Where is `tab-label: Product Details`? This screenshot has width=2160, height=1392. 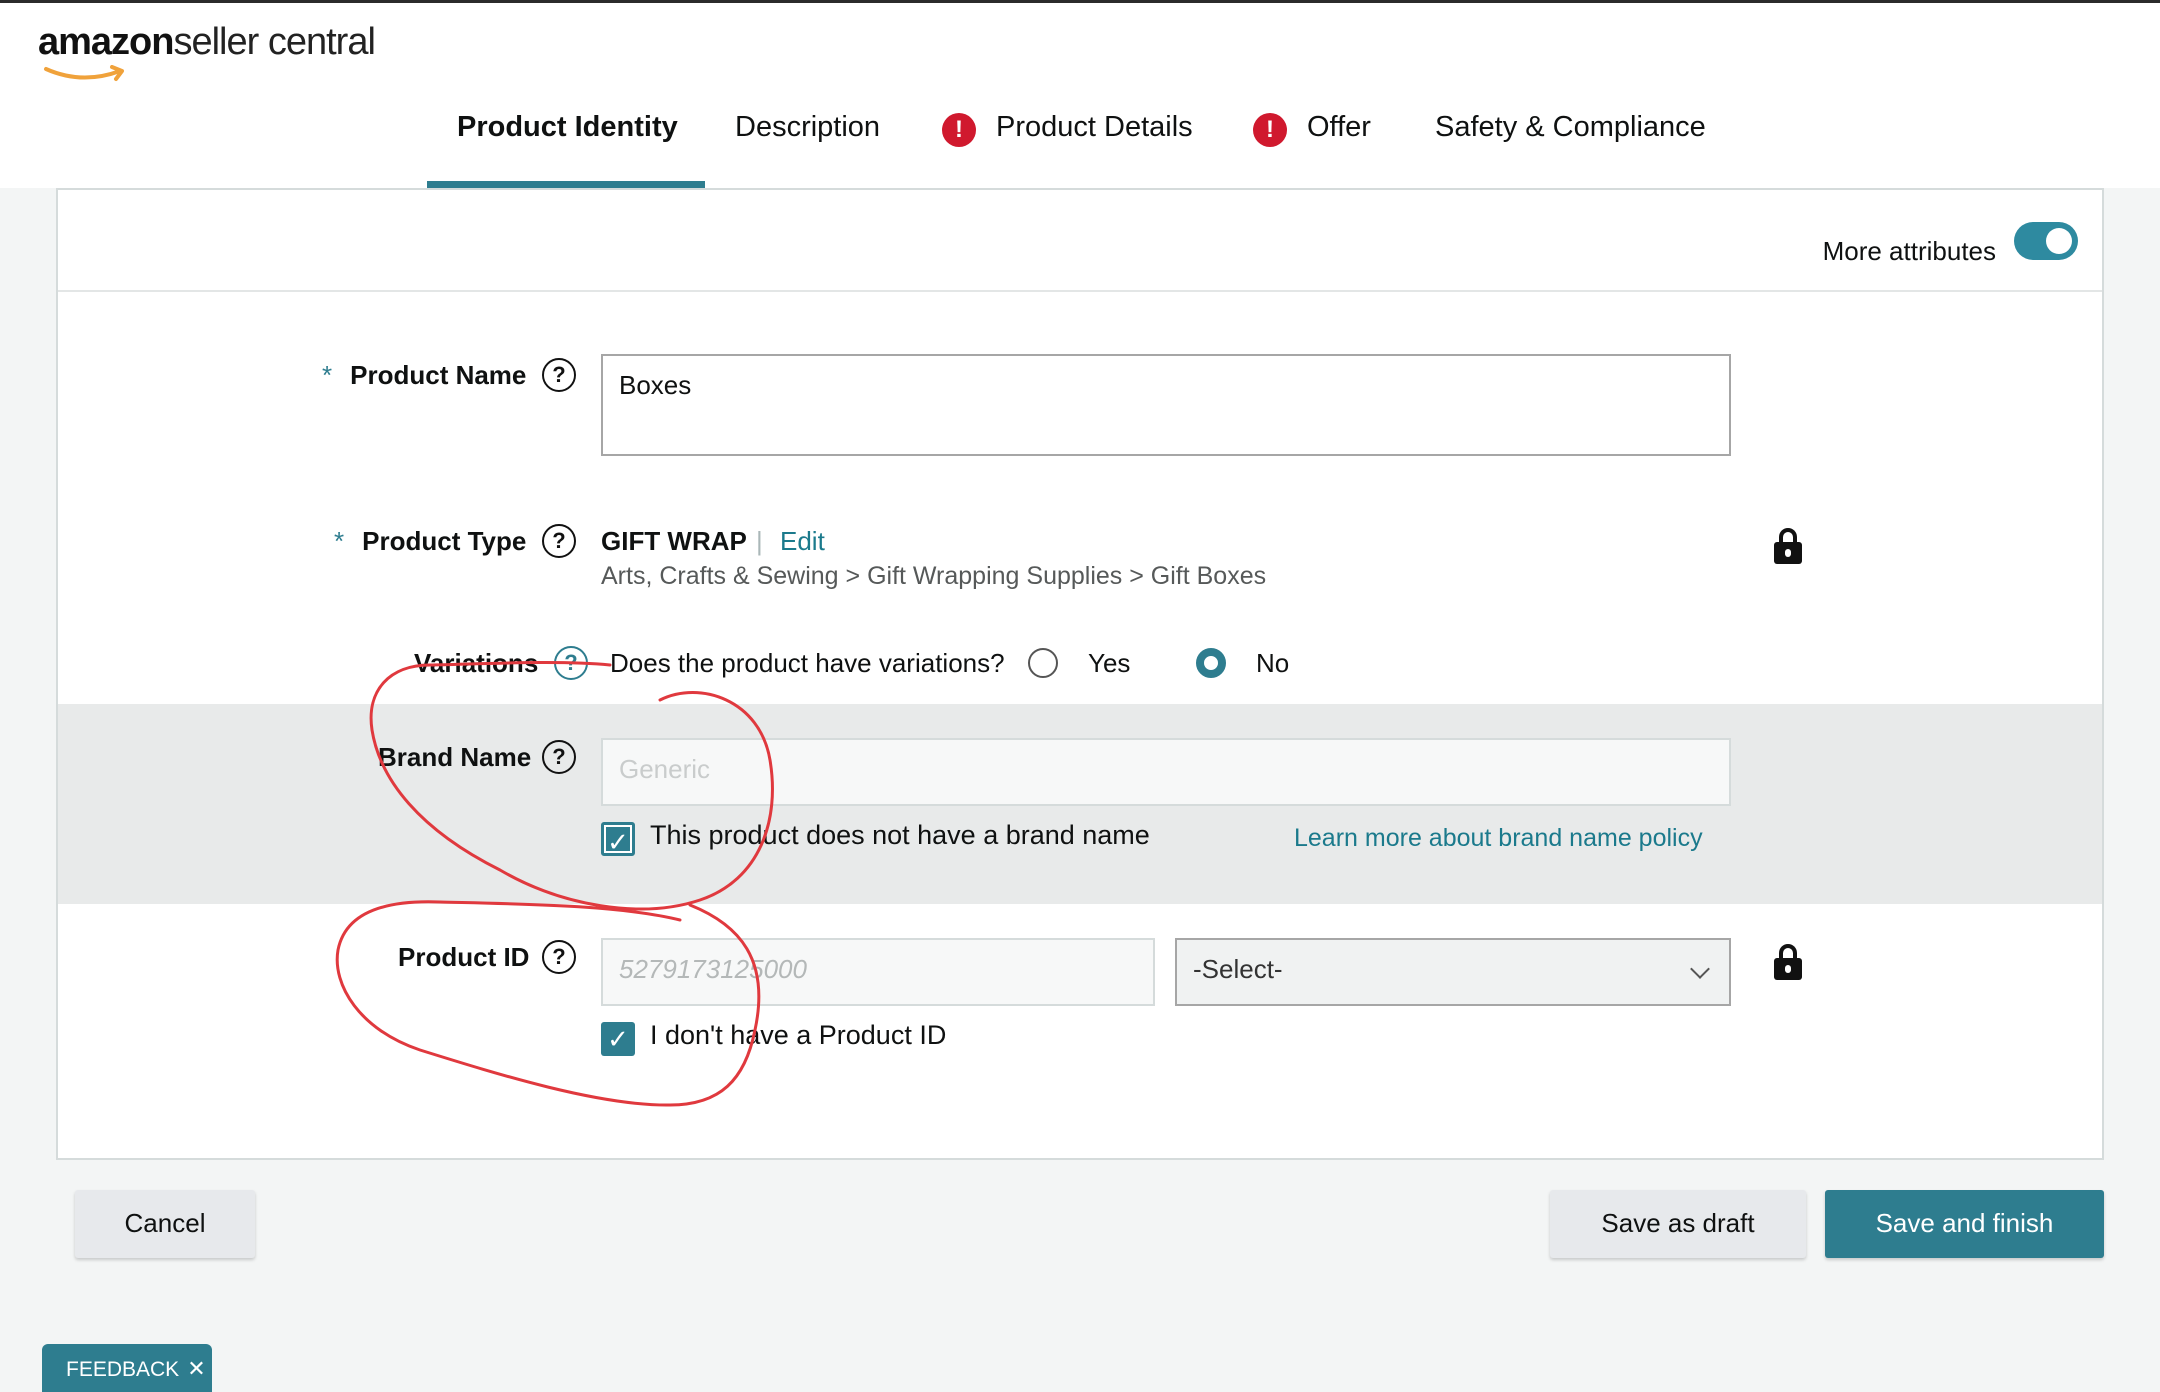 tab-label: Product Details is located at coordinates (1094, 127).